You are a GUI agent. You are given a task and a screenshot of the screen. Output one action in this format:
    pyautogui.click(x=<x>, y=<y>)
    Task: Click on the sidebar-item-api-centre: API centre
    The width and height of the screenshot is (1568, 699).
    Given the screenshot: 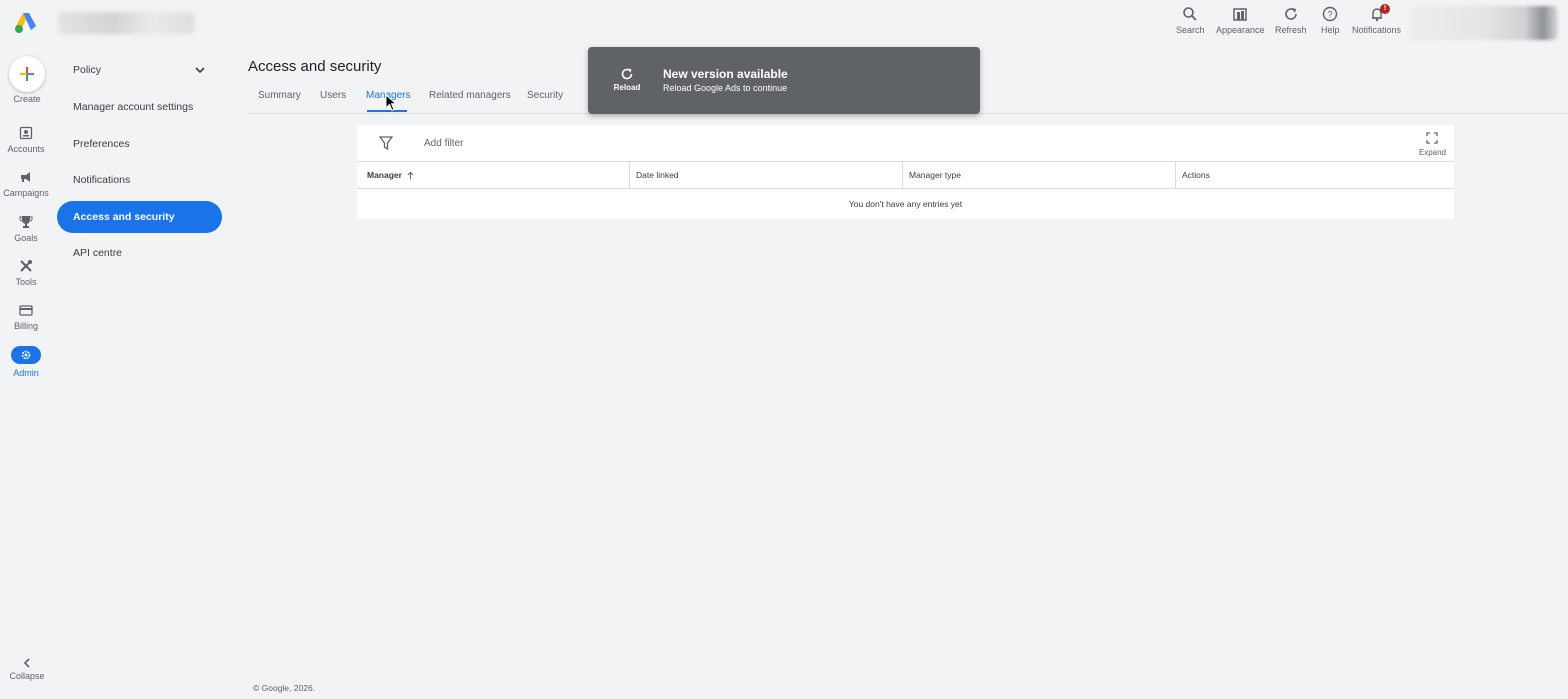 What is the action you would take?
    pyautogui.click(x=139, y=253)
    